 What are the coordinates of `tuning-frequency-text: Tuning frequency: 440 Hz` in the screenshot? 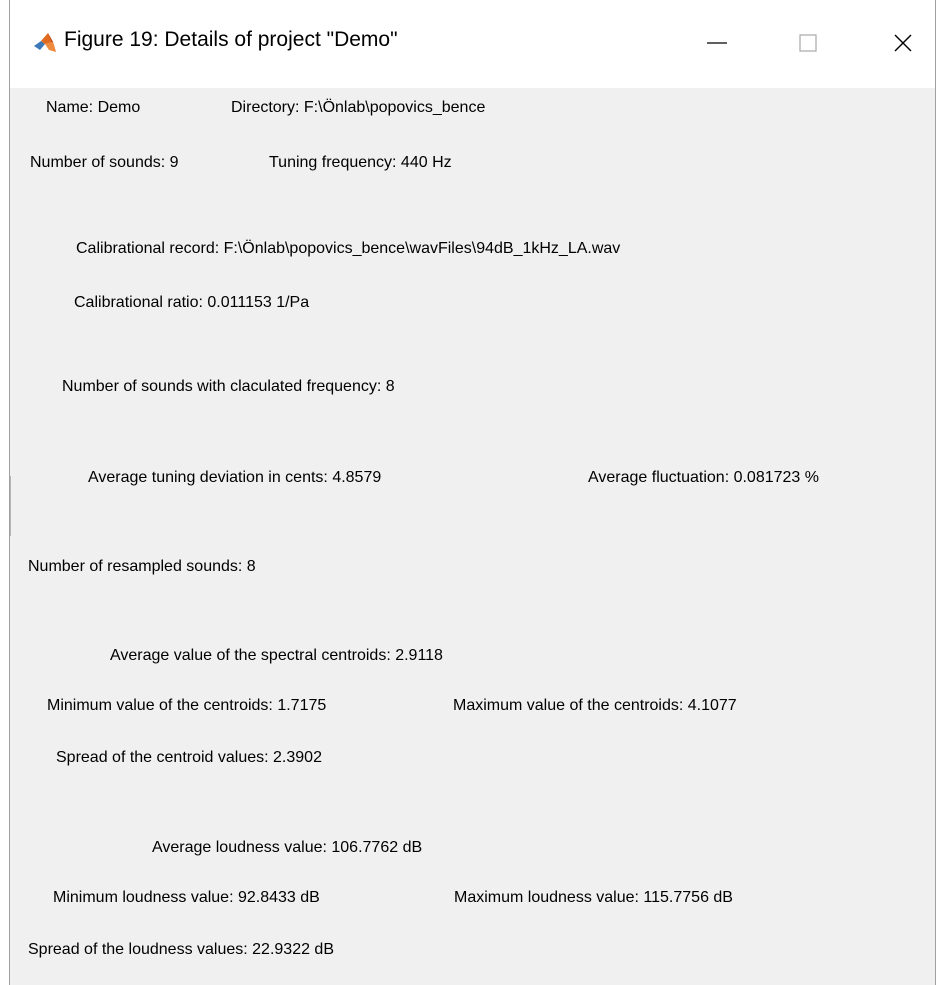 It's located at (360, 162).